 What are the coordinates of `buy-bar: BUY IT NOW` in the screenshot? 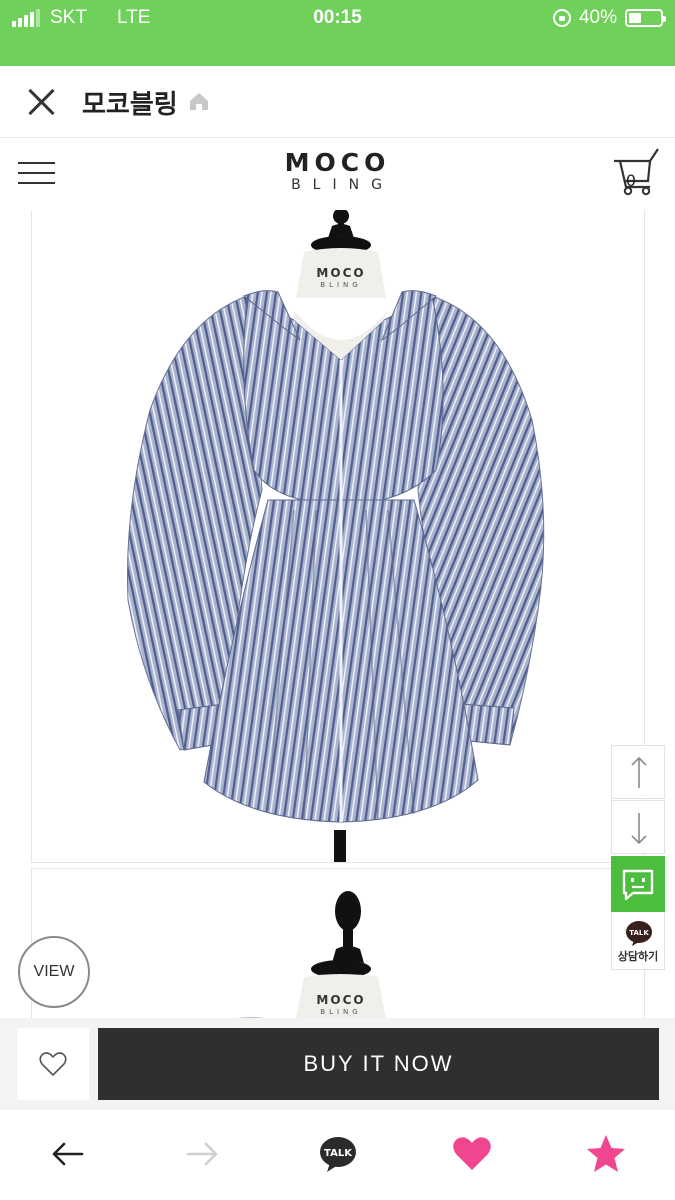 It's located at (337, 1064).